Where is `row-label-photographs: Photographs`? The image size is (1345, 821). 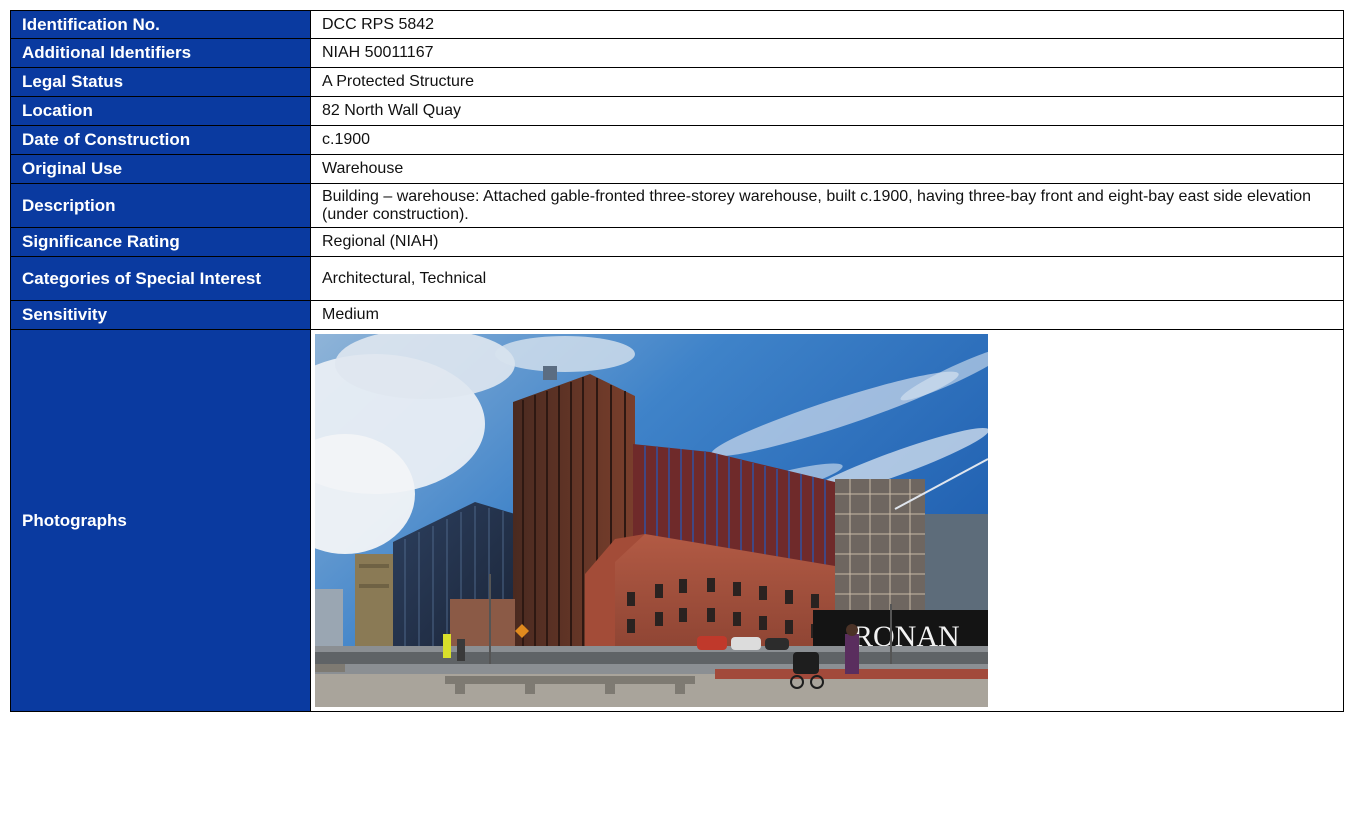
row-label-photographs: Photographs is located at coordinates (160, 520).